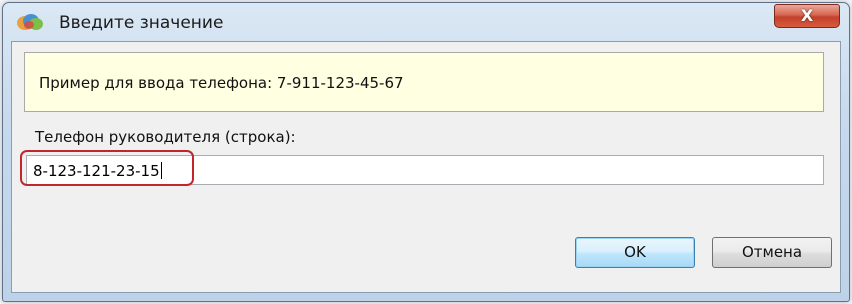  I want to click on close-button: X, so click(807, 16).